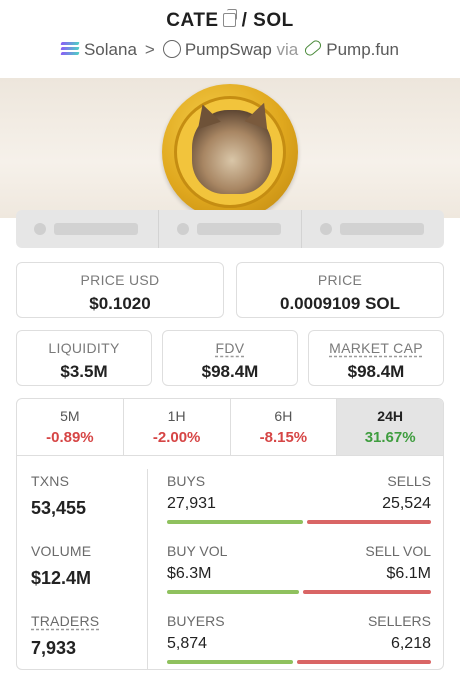 This screenshot has width=460, height=680. I want to click on dex-link: PumpSwap, so click(228, 49).